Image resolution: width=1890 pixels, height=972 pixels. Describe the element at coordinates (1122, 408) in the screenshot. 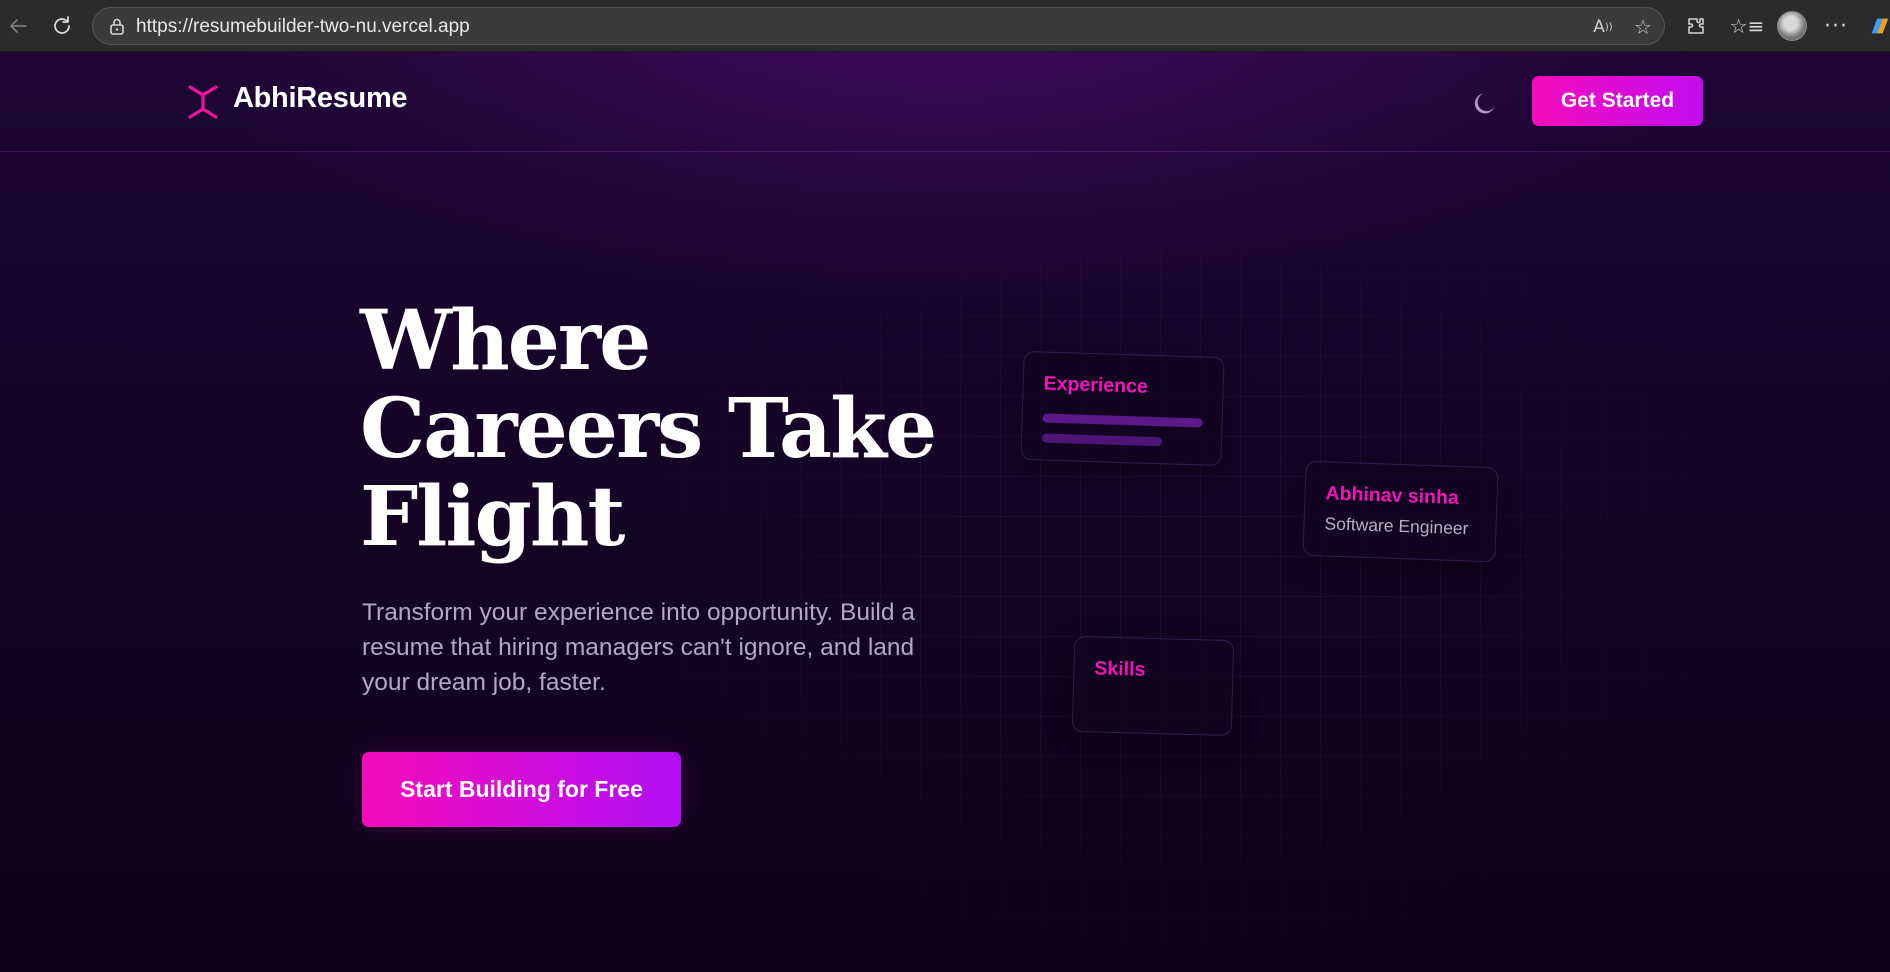

I see `experience-card: Experience` at that location.